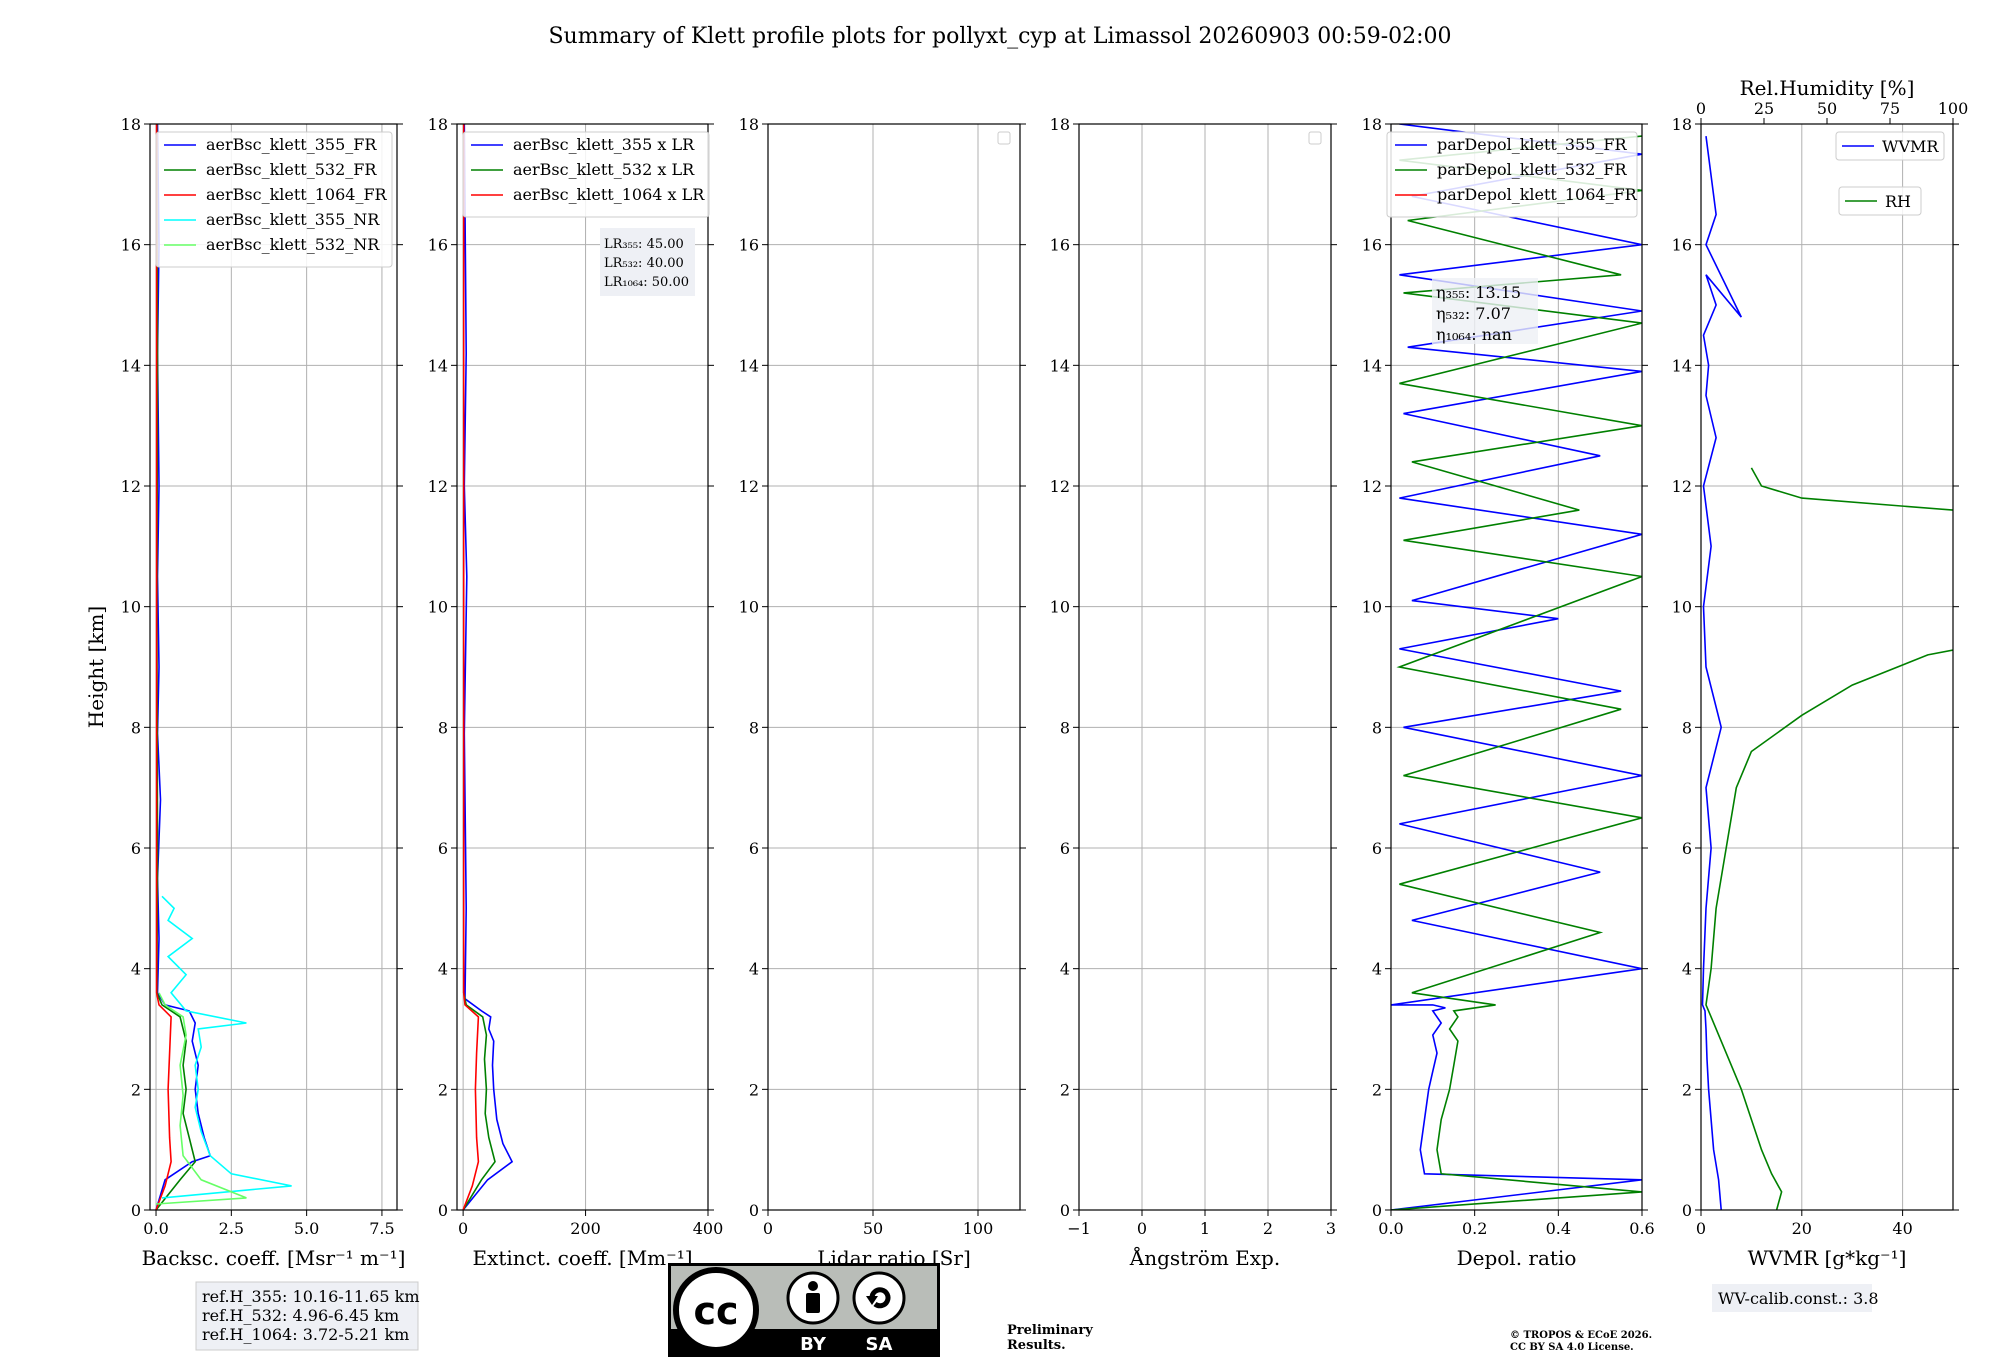  What do you see at coordinates (609, 194) in the screenshot?
I see `legend-label: aerBsc_klett_1064 x LR` at bounding box center [609, 194].